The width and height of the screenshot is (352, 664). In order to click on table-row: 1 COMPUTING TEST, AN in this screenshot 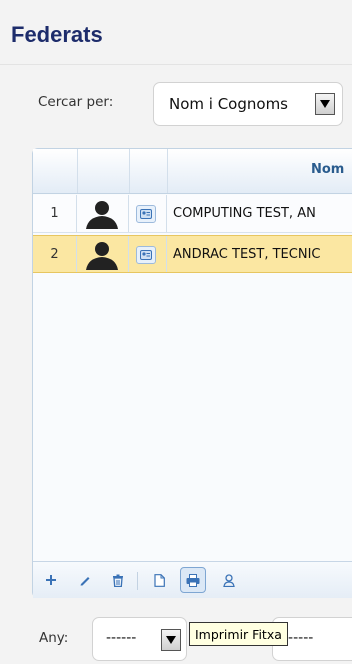, I will do `click(192, 214)`.